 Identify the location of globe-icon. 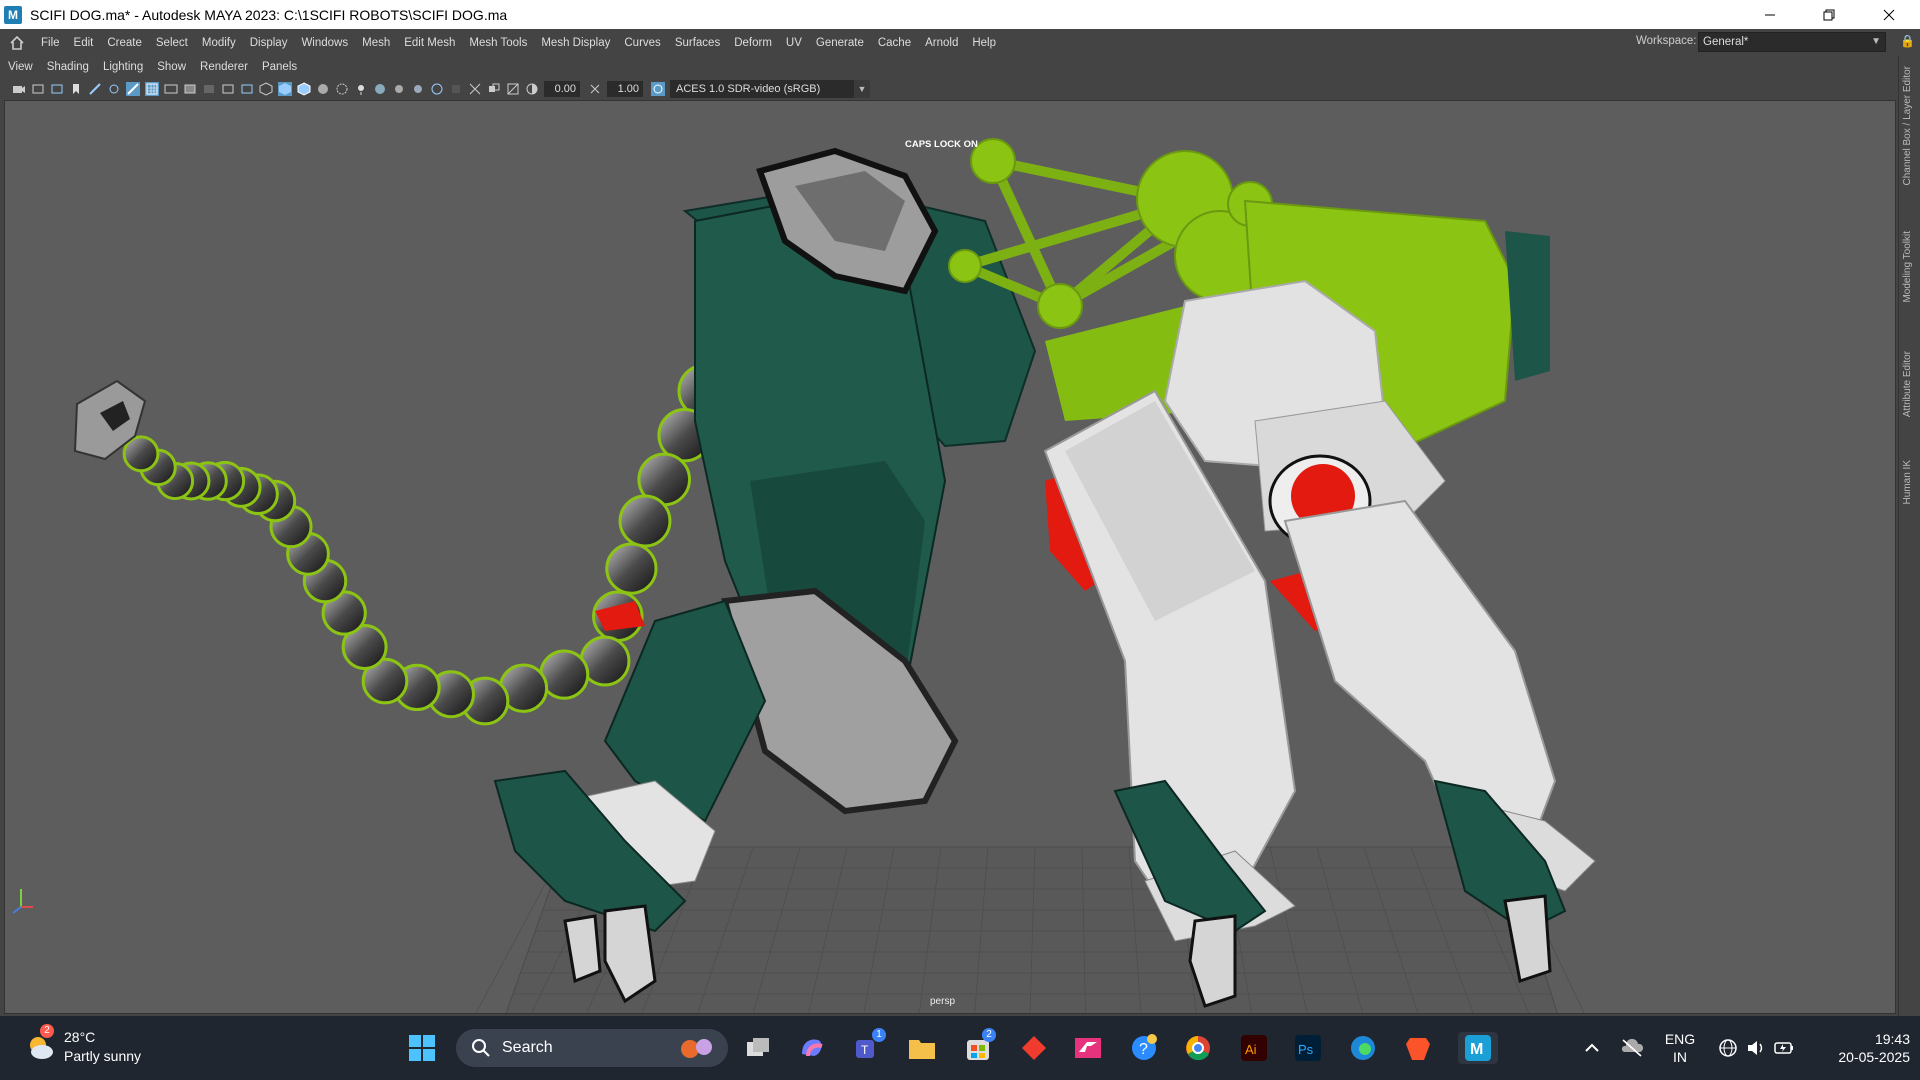
(1728, 1048).